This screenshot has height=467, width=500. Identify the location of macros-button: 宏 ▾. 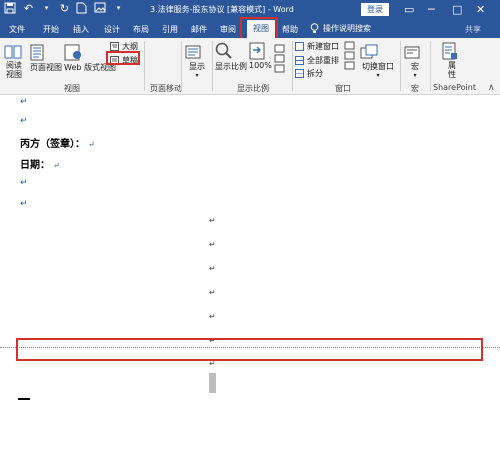
(415, 61).